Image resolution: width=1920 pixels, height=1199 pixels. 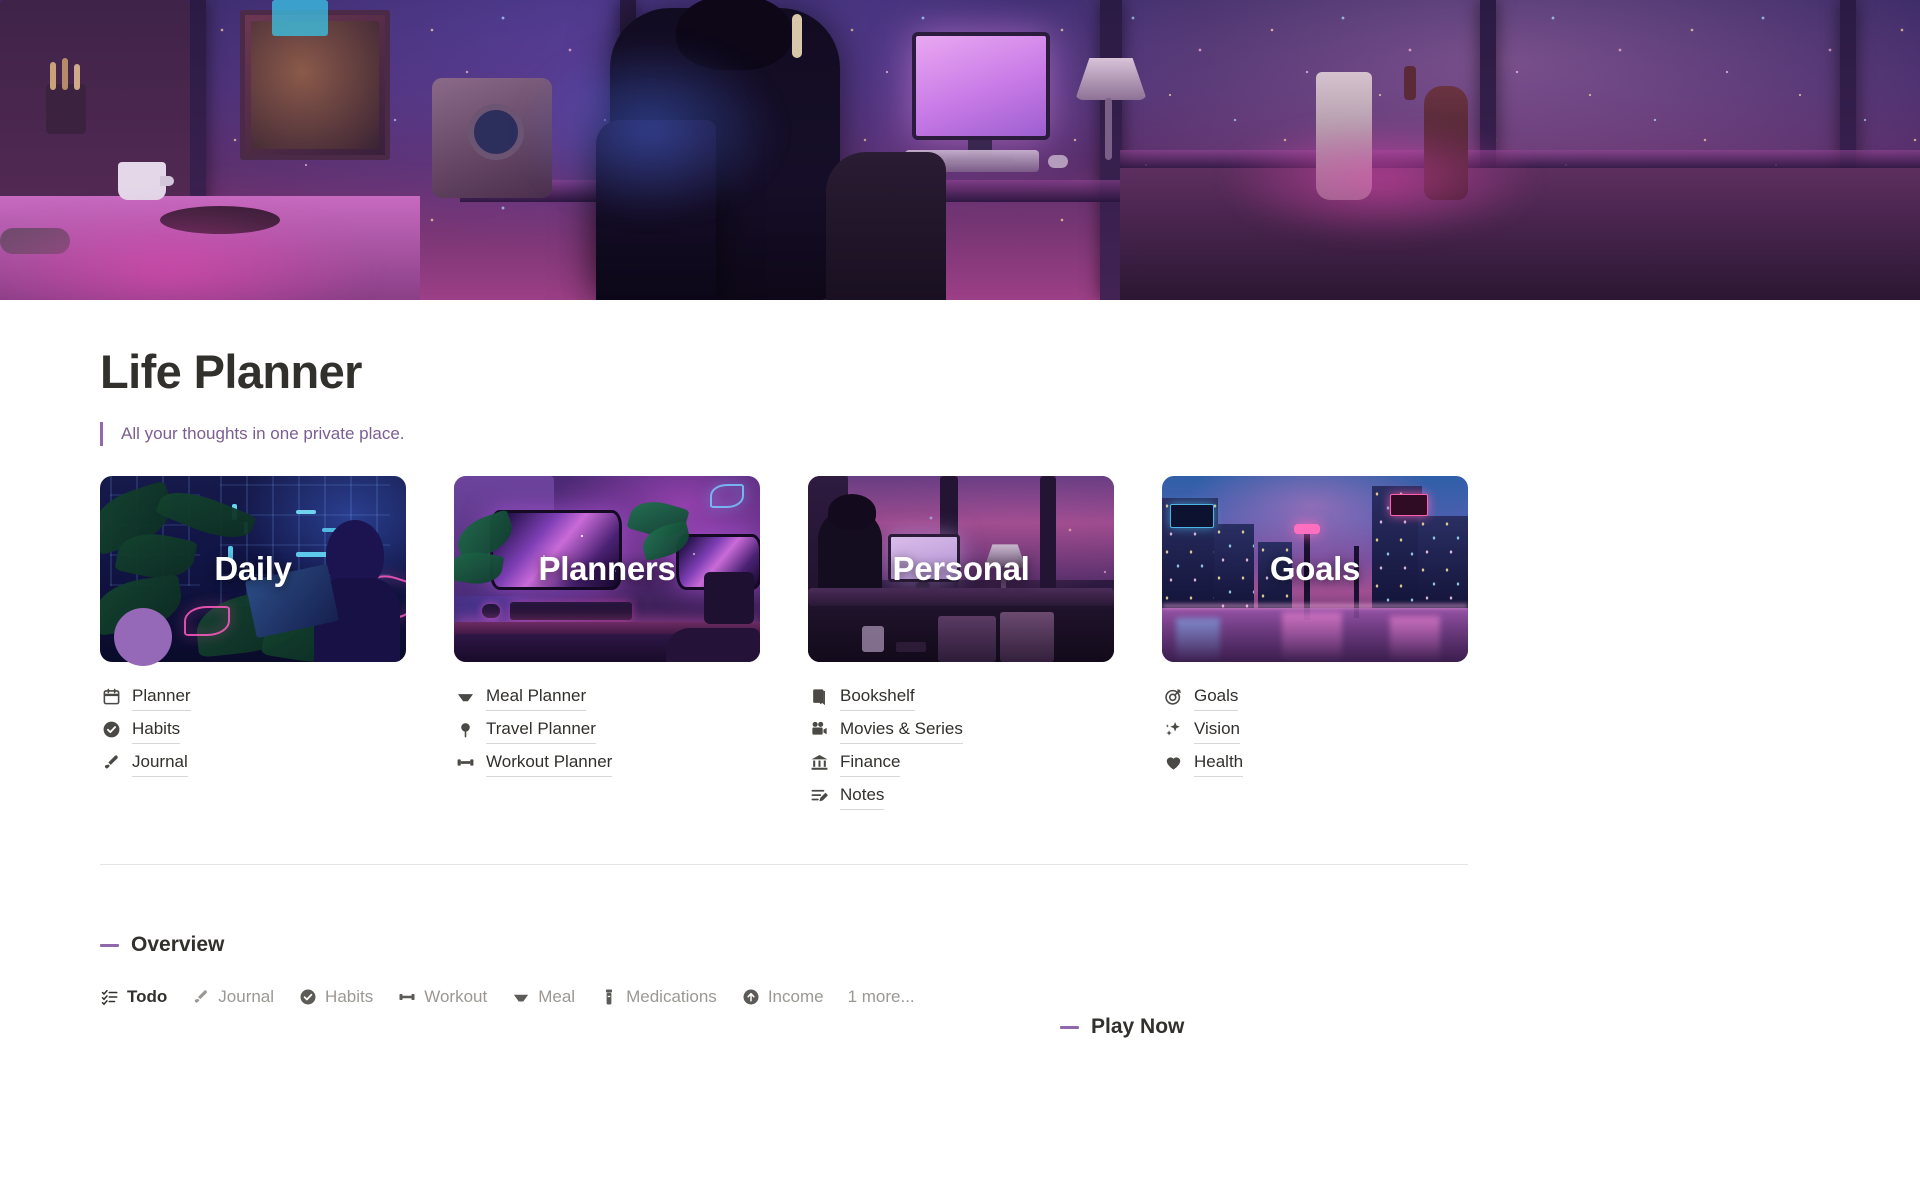 I want to click on tab-label: Todo, so click(x=147, y=997).